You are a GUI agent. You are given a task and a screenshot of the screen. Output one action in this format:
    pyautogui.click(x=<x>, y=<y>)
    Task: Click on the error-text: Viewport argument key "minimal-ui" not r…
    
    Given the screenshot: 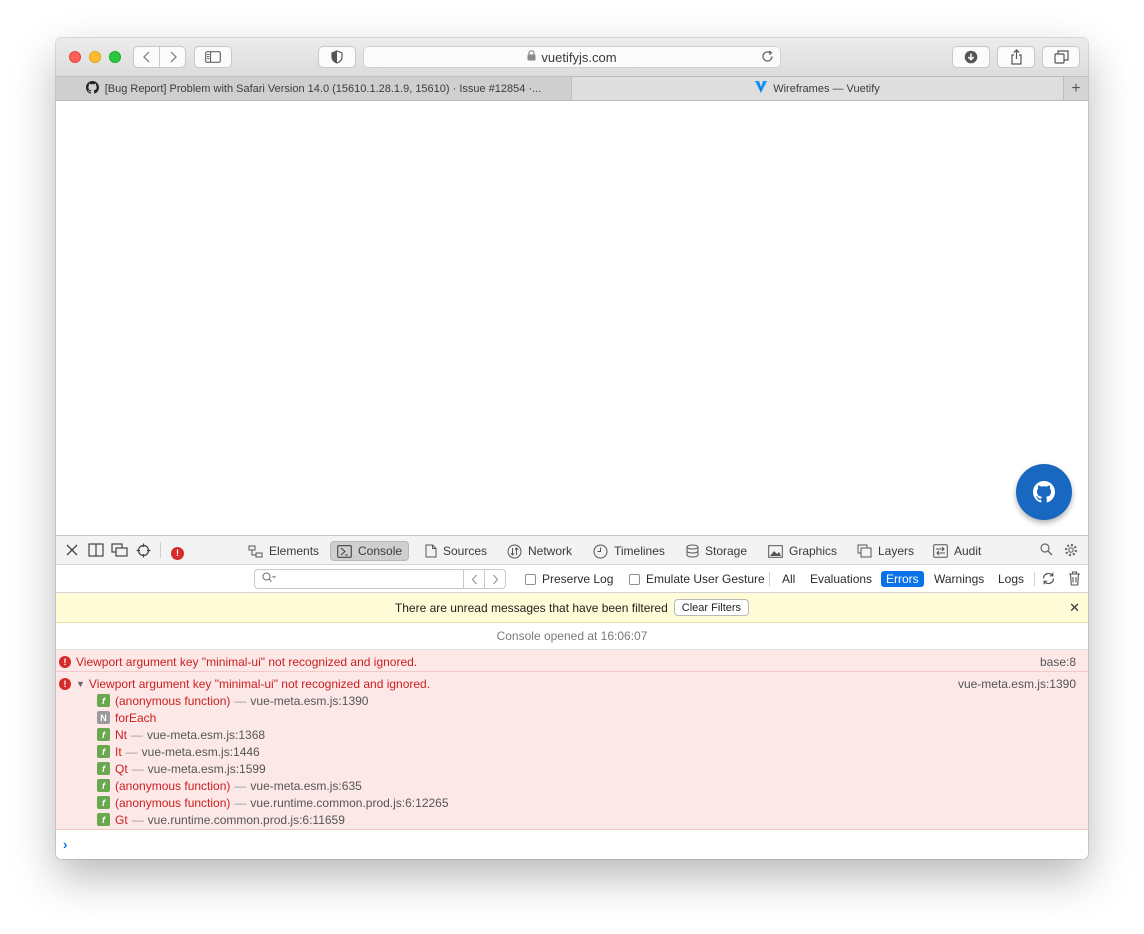 What is the action you would take?
    pyautogui.click(x=259, y=683)
    